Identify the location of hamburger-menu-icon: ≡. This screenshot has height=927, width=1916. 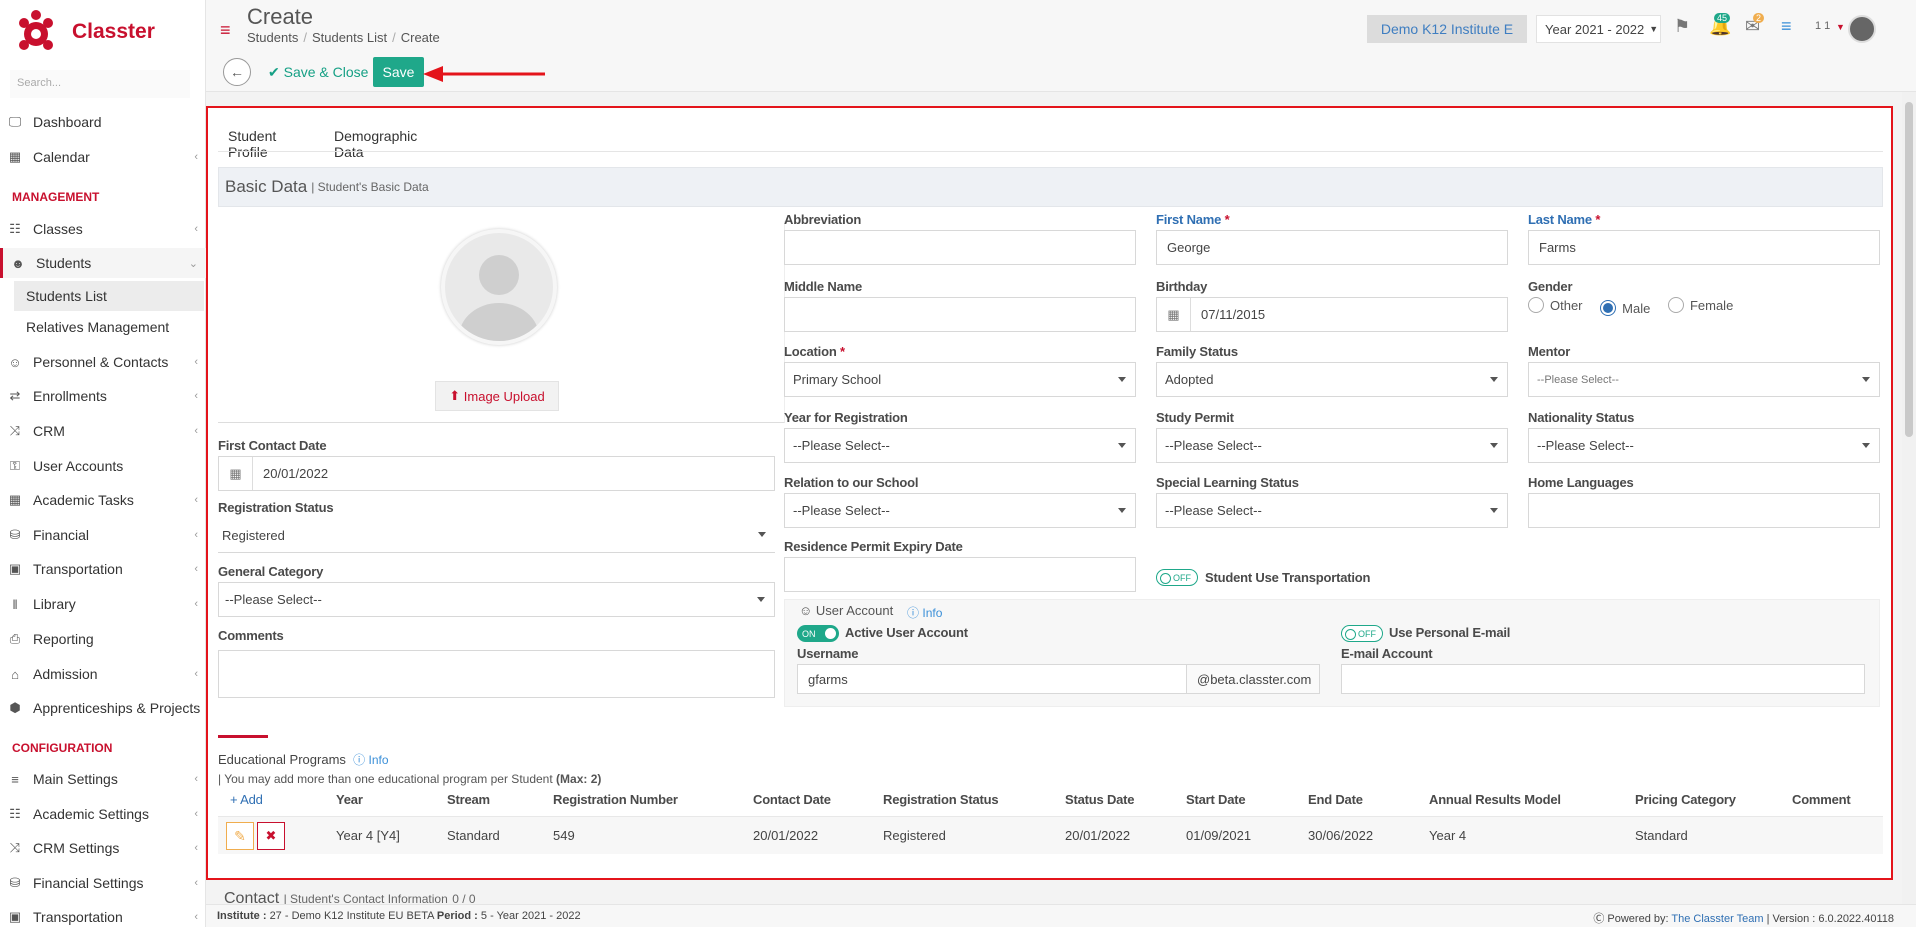
(225, 30).